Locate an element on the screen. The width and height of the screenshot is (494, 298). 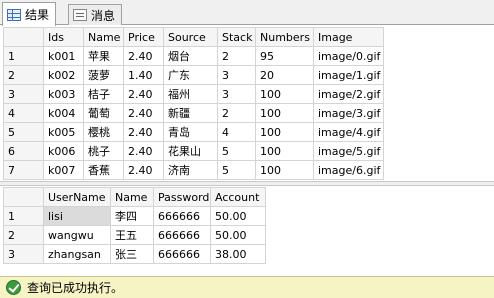
table-cell: image/1.gif is located at coordinates (348, 75).